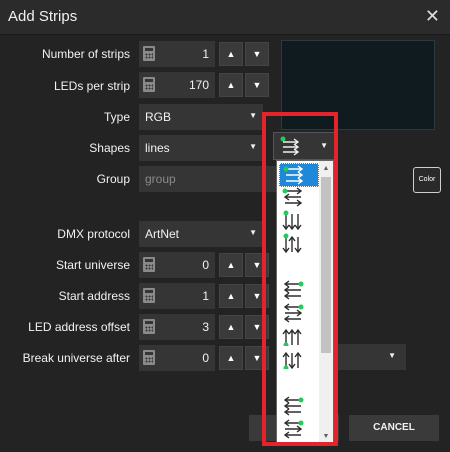  Describe the element at coordinates (109, 148) in the screenshot. I see `shapes-label: Shapes` at that location.